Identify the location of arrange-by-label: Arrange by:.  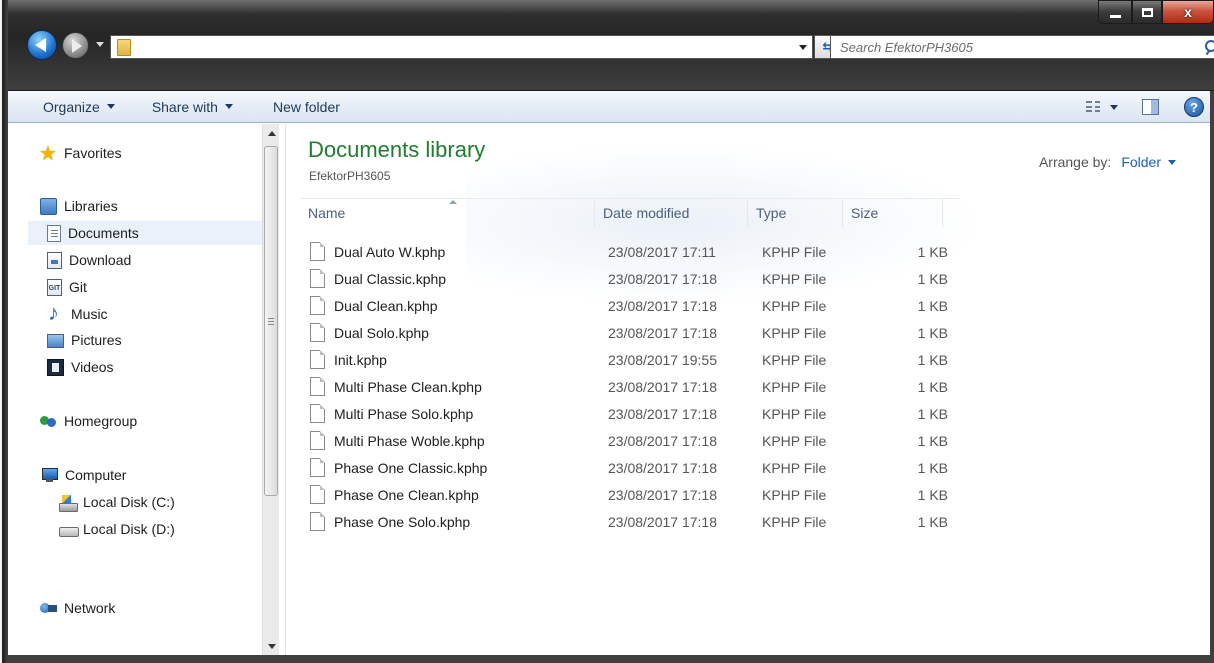
(1075, 162).